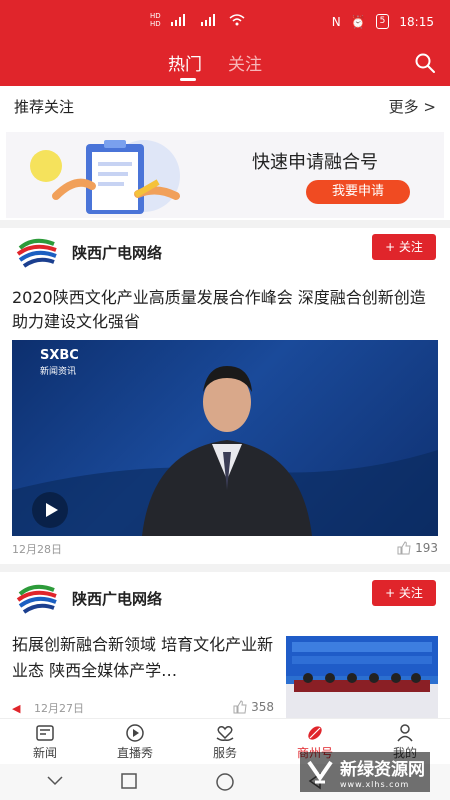 The image size is (450, 800). I want to click on post-date: 12月28日, so click(37, 549).